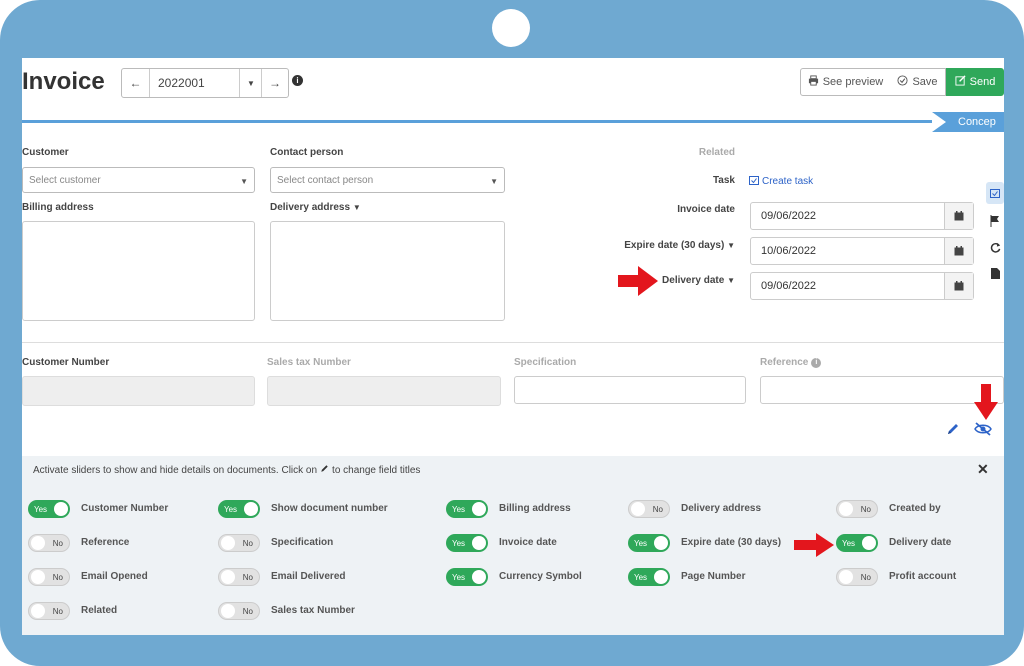 Image resolution: width=1024 pixels, height=666 pixels. Describe the element at coordinates (302, 542) in the screenshot. I see `toggle-label: Specification` at that location.